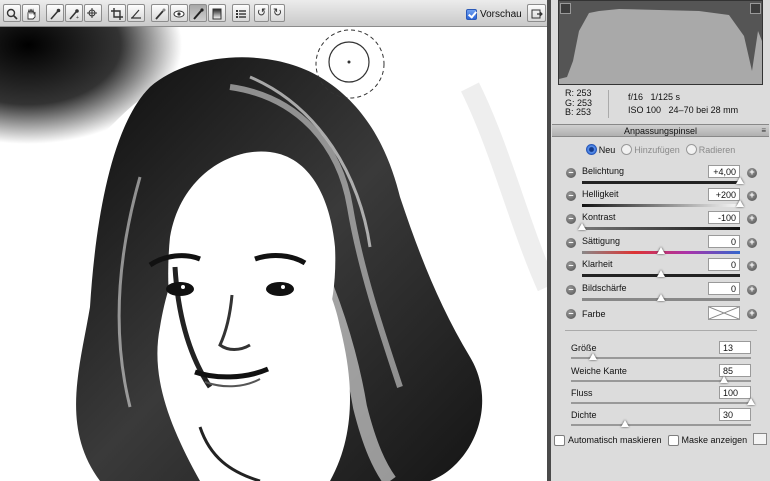 The height and width of the screenshot is (481, 770). I want to click on brush-row-weiche-kante: Weiche Kante 85, so click(660, 375).